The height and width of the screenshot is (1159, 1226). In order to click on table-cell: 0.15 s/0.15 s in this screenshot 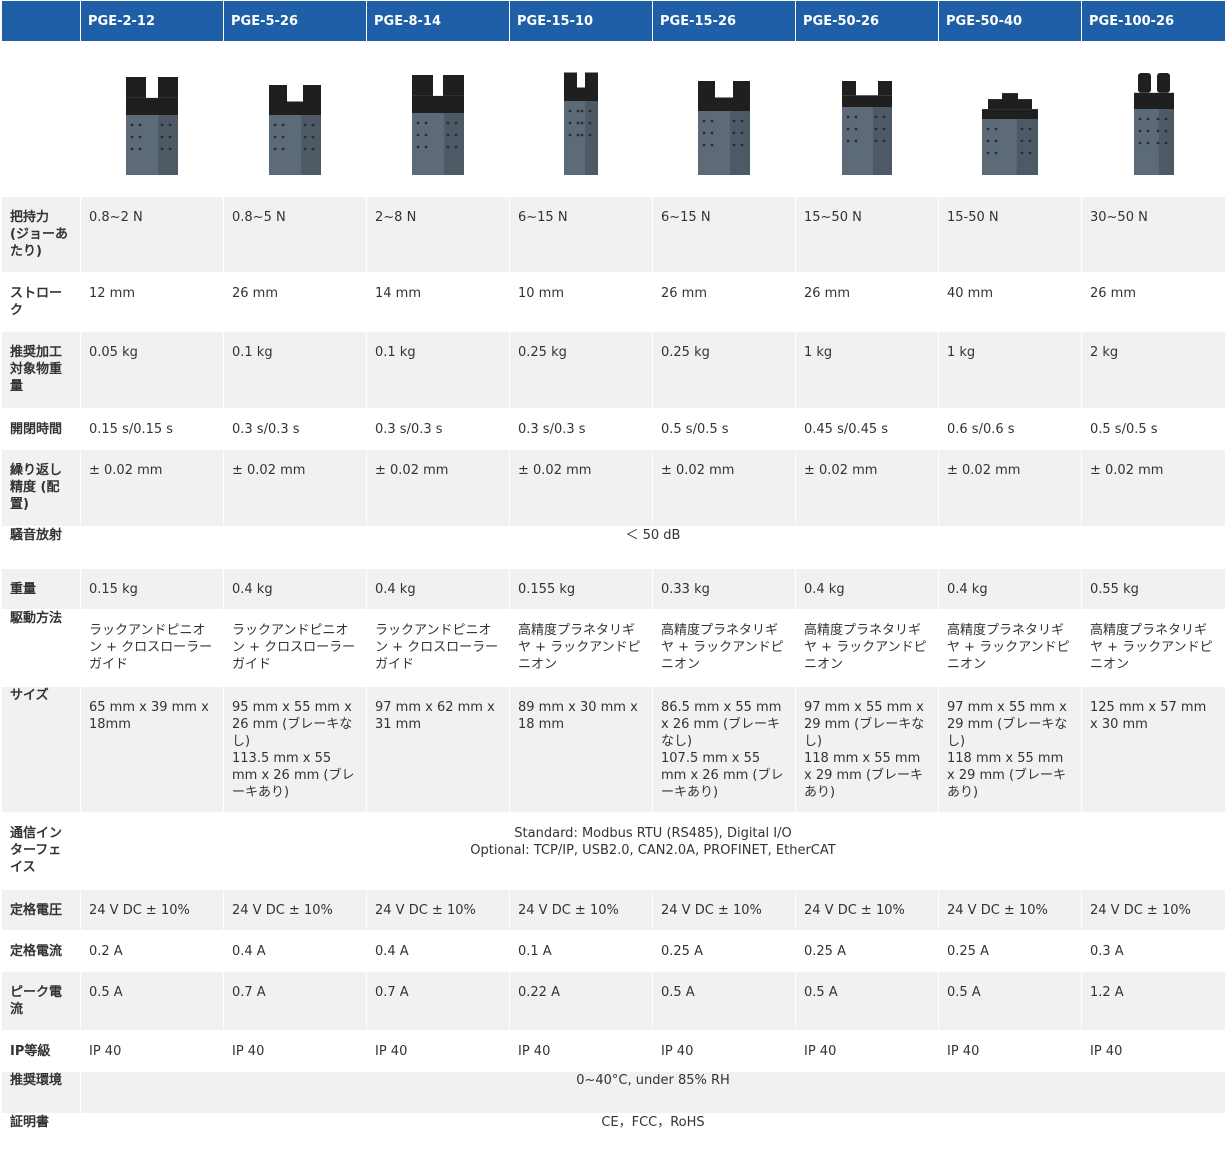, I will do `click(152, 429)`.